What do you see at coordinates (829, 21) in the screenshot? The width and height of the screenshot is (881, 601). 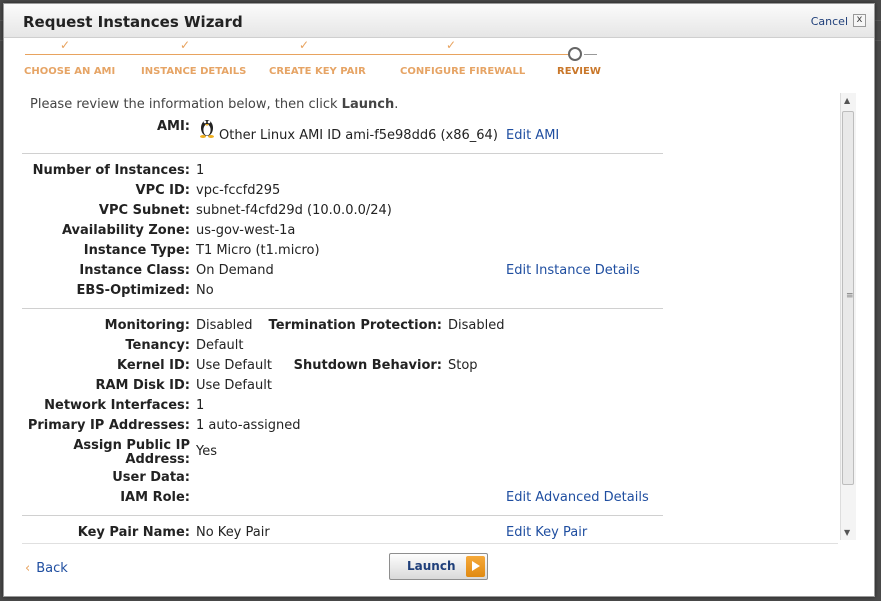 I see `cancel-link: Cancel` at bounding box center [829, 21].